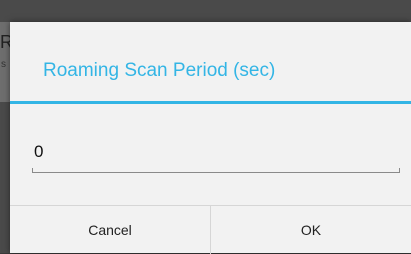 The width and height of the screenshot is (411, 254). What do you see at coordinates (110, 230) in the screenshot?
I see `cancel-button: Cancel` at bounding box center [110, 230].